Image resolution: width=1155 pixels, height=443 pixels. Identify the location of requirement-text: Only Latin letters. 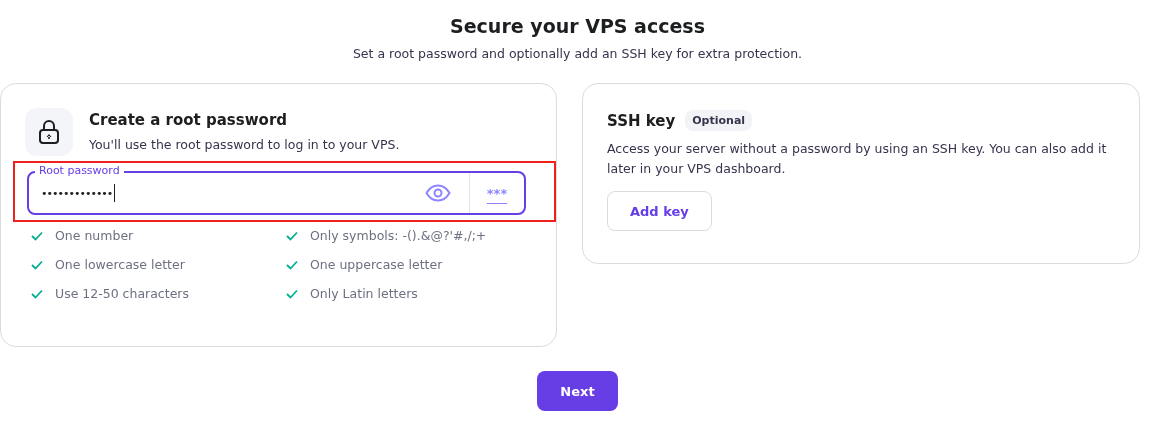
(364, 293).